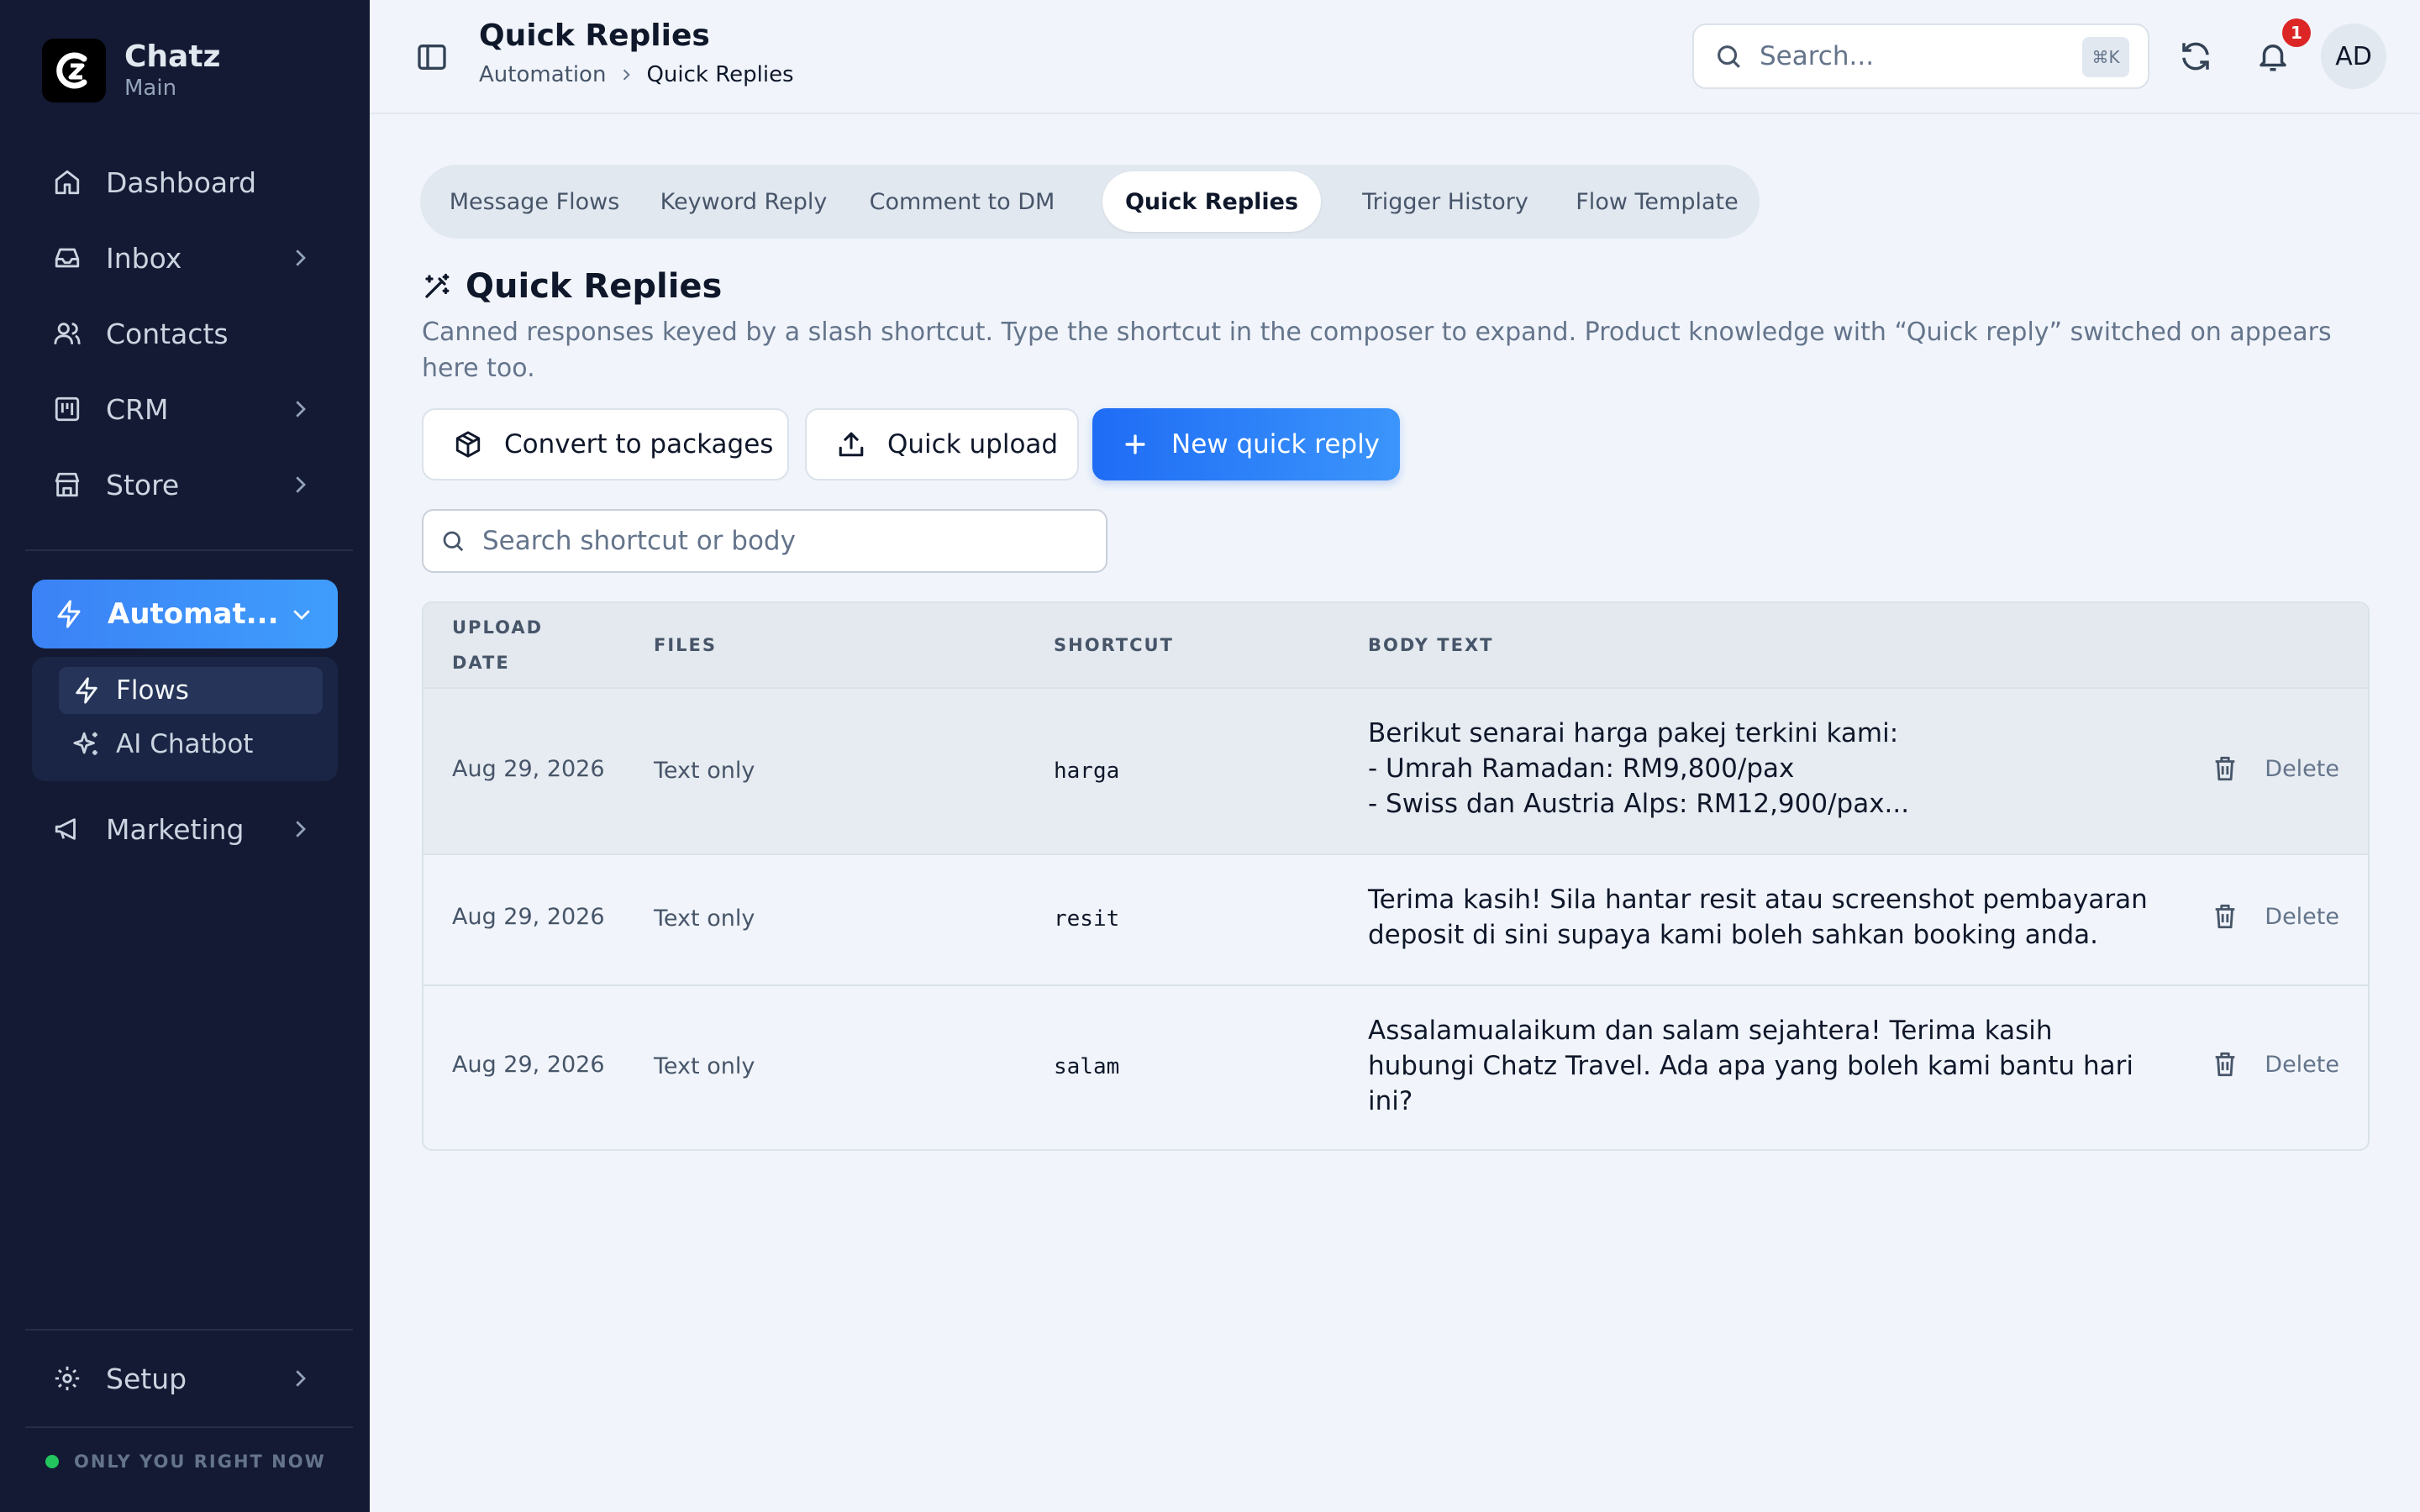 This screenshot has width=2420, height=1512. What do you see at coordinates (1445, 201) in the screenshot?
I see `tab-trigger-history: Trigger History` at bounding box center [1445, 201].